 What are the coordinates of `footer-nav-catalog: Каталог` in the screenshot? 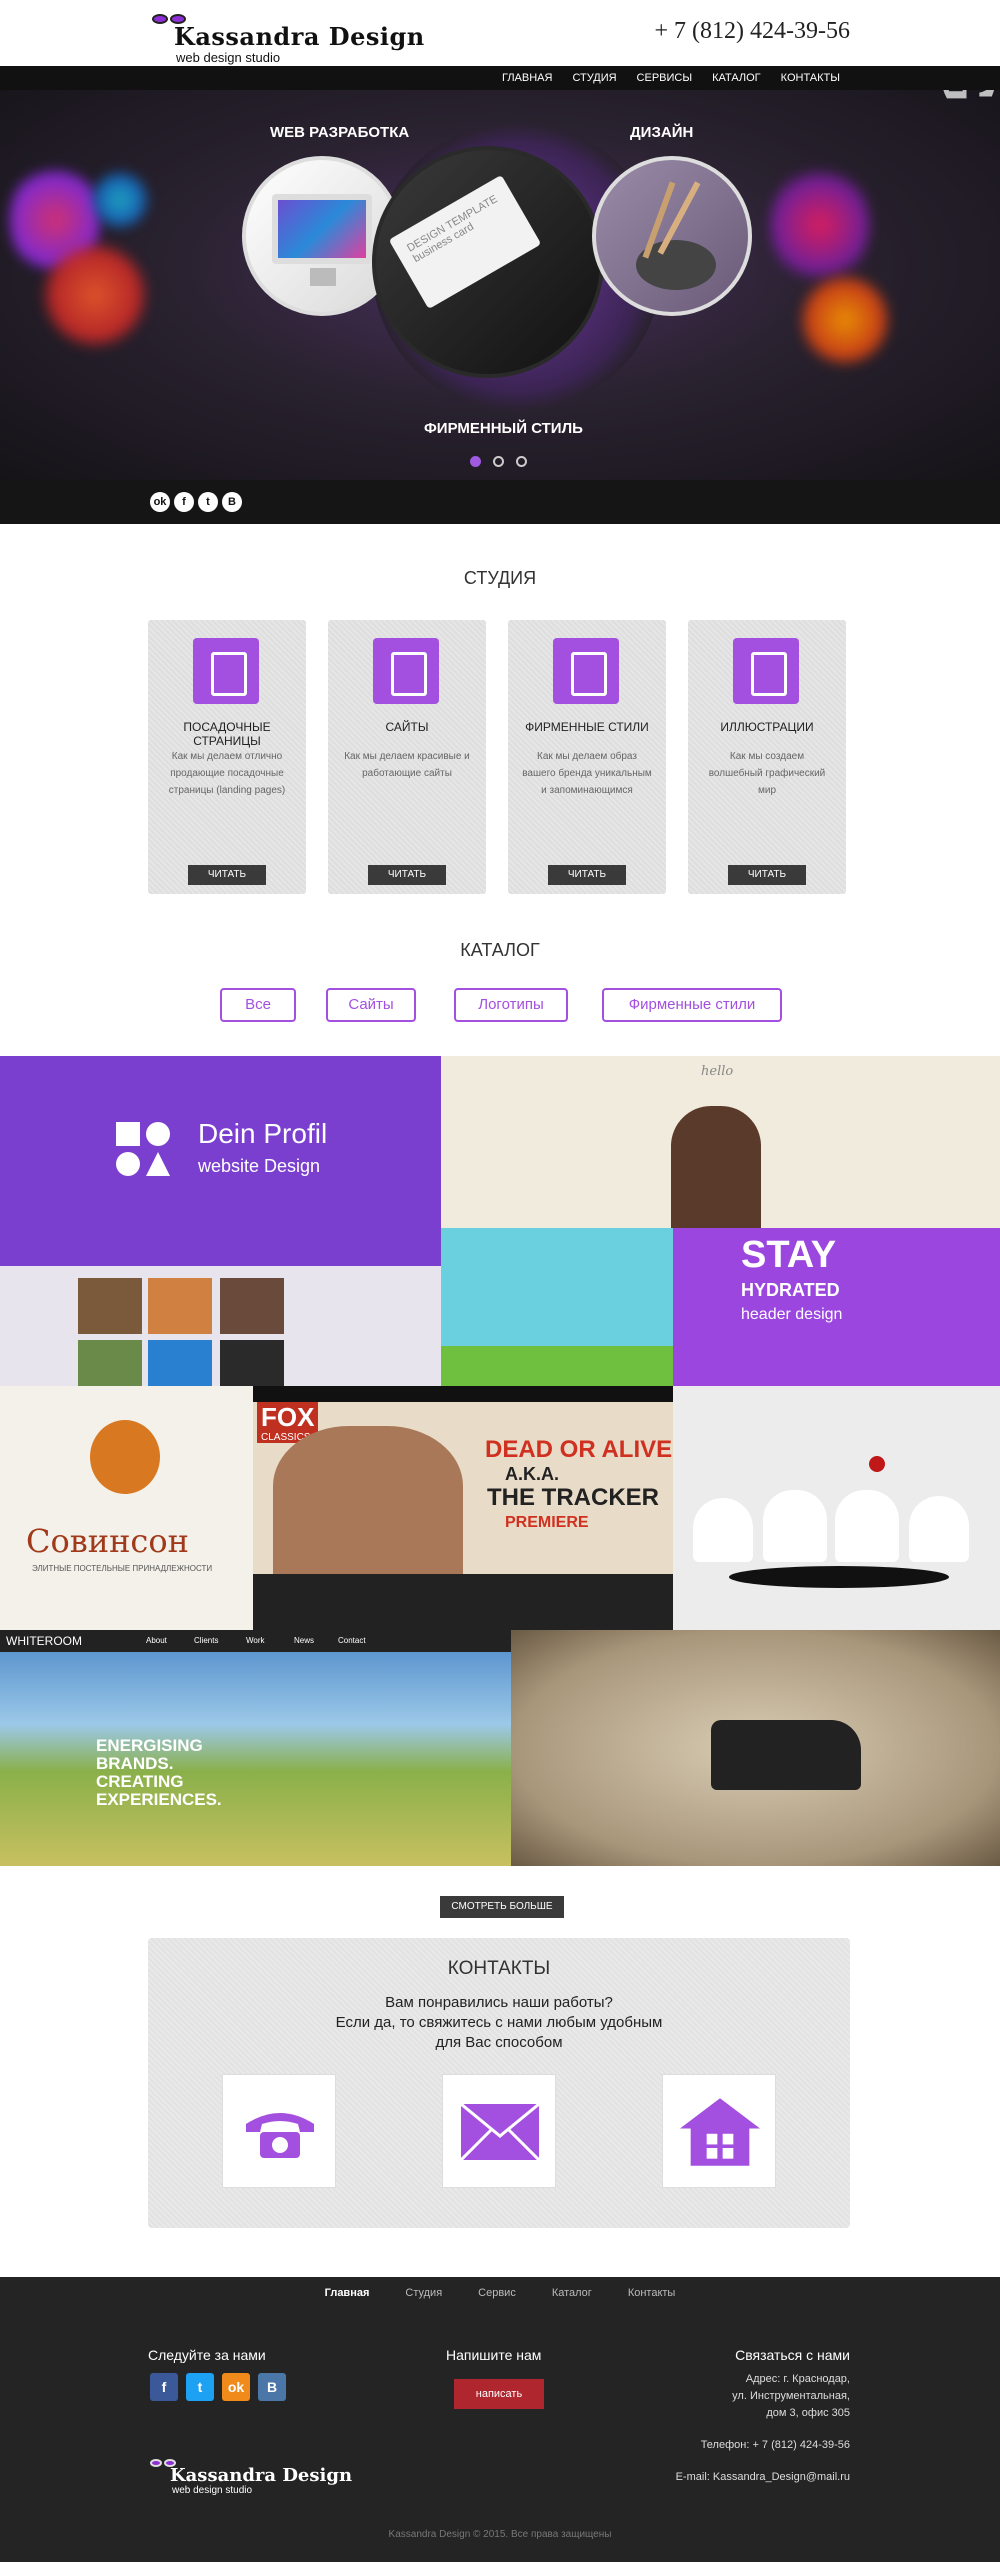 It's located at (572, 2293).